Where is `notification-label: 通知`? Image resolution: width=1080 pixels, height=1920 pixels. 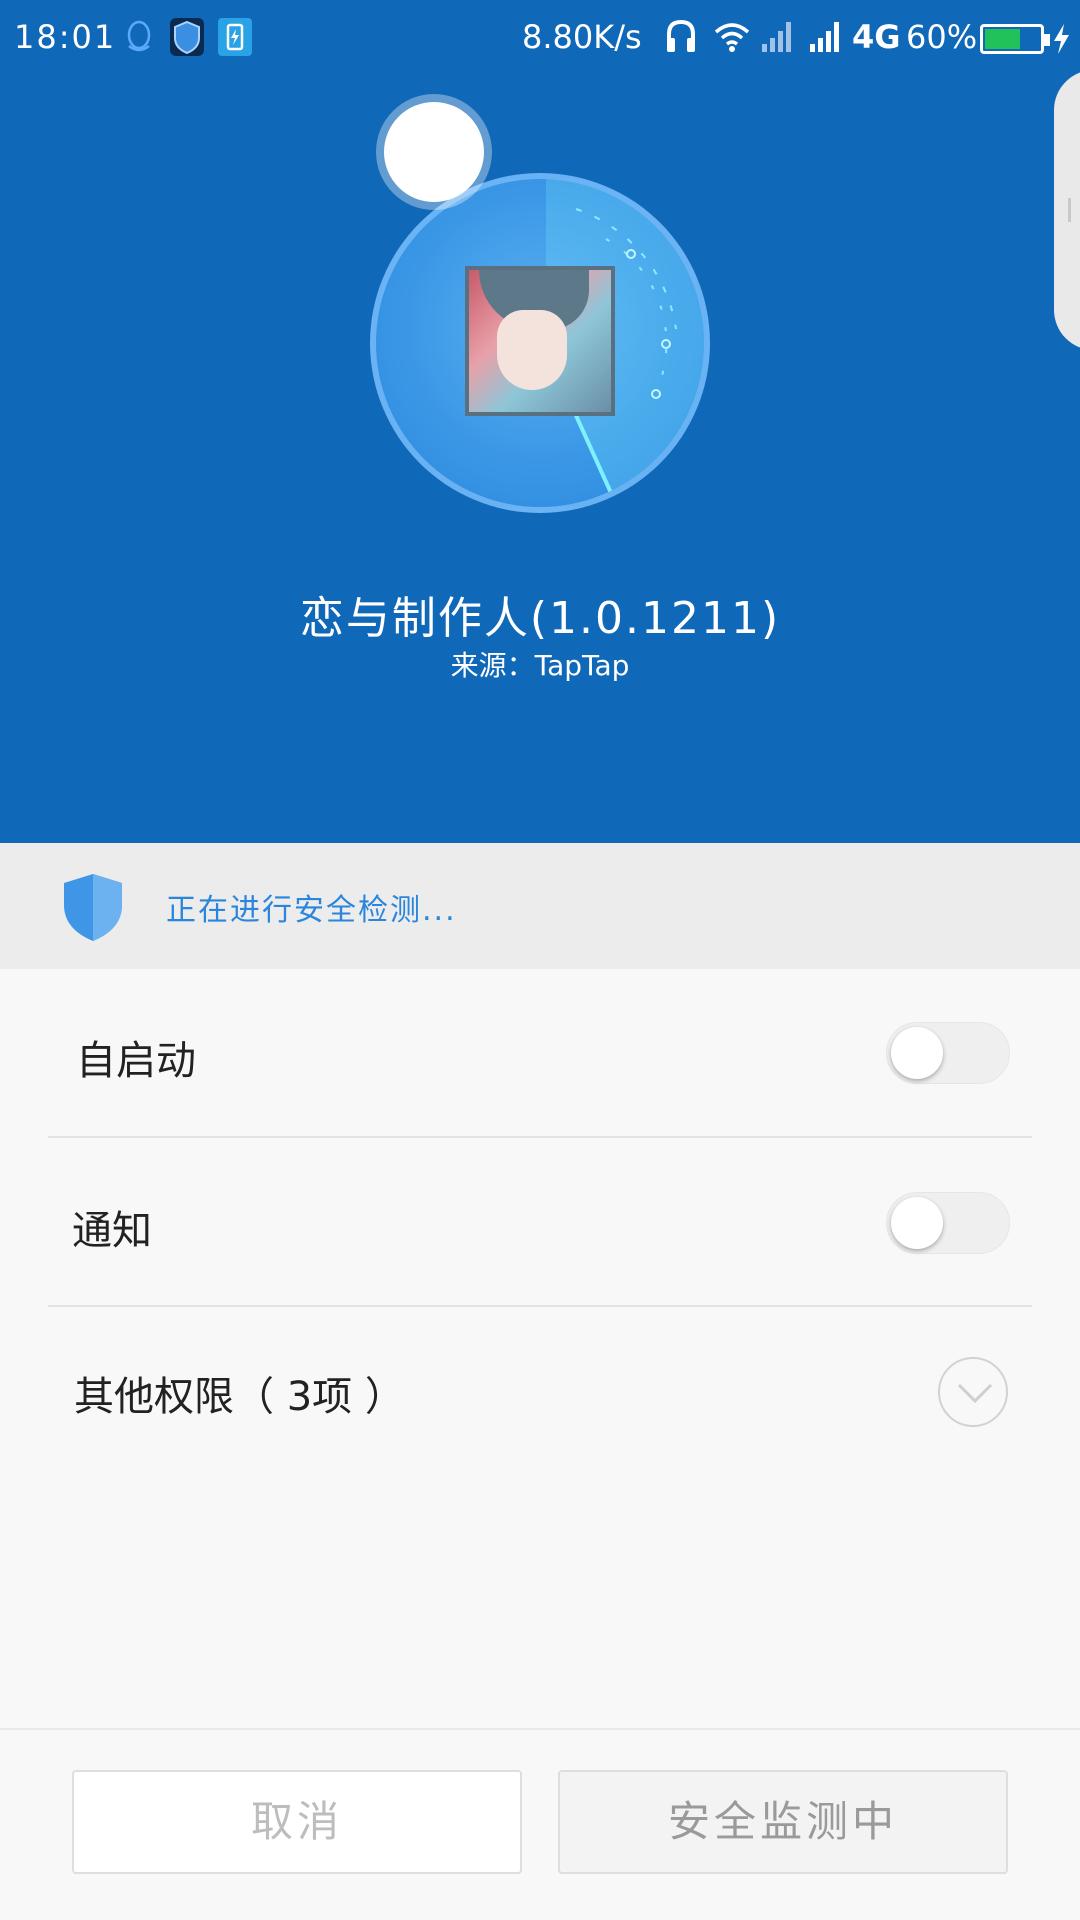 notification-label: 通知 is located at coordinates (112, 1231).